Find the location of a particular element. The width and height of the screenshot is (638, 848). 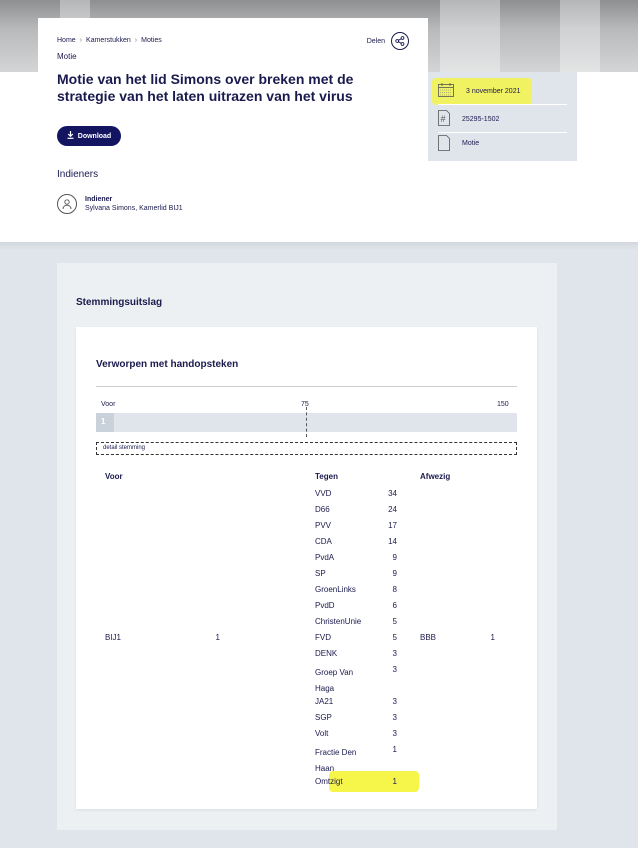

download-icon is located at coordinates (70, 136).